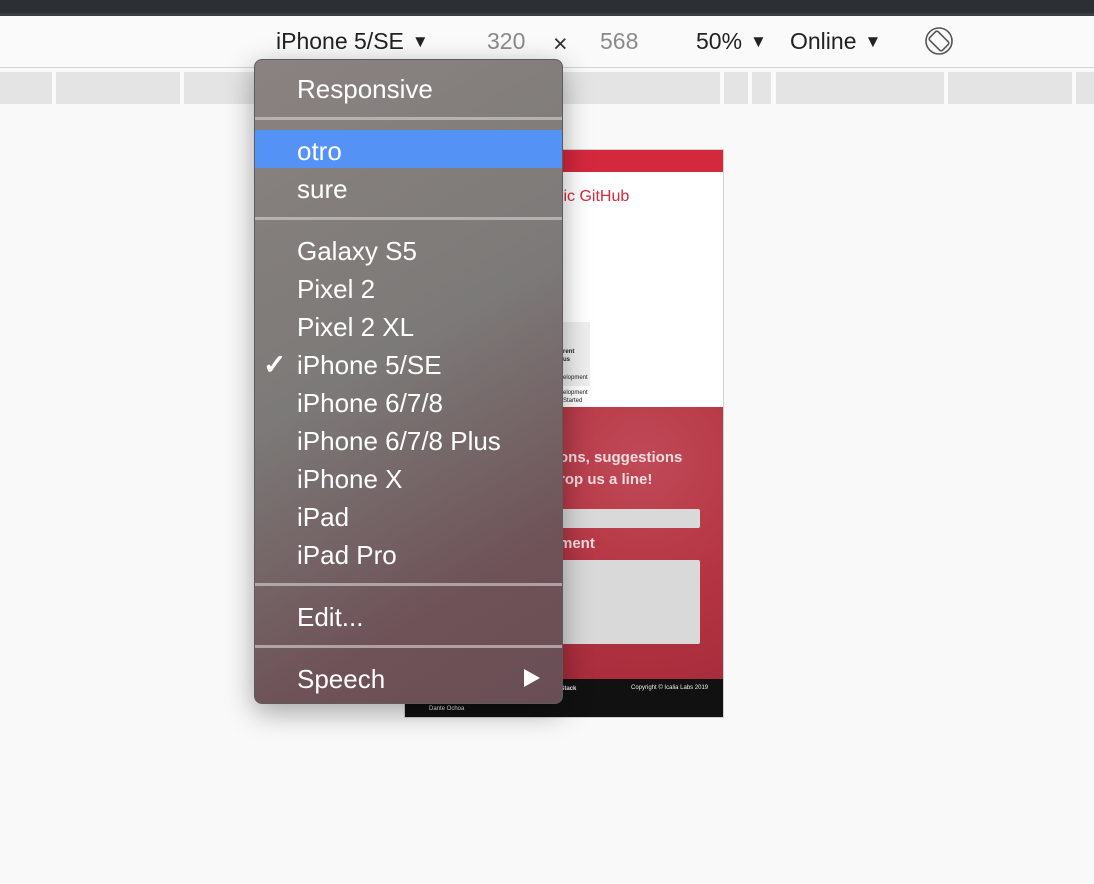 This screenshot has width=1094, height=884. What do you see at coordinates (569, 352) in the screenshot?
I see `card-title: rent` at bounding box center [569, 352].